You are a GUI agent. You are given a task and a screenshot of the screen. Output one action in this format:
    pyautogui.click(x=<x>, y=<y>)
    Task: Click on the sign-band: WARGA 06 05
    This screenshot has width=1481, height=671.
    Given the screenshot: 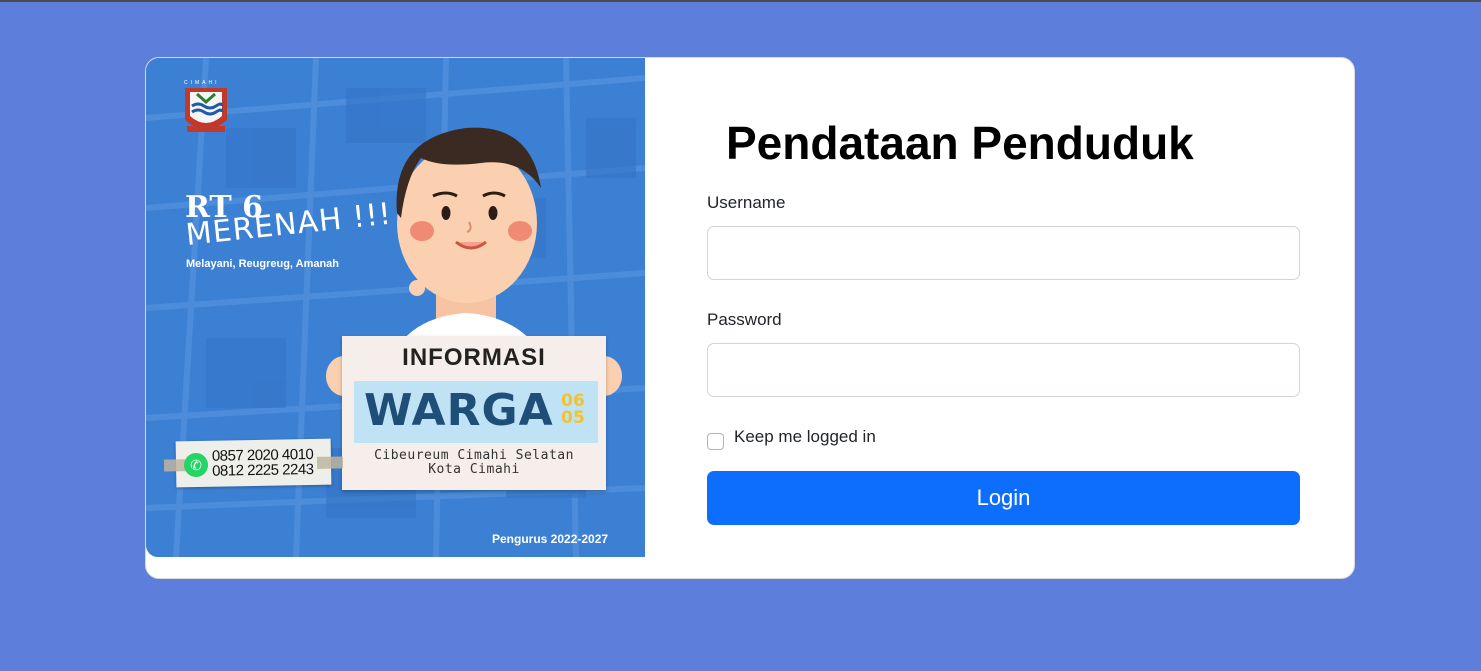 What is the action you would take?
    pyautogui.click(x=476, y=412)
    